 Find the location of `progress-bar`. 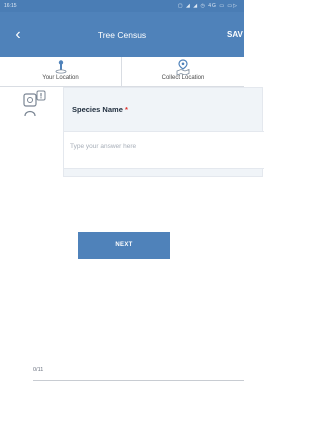

progress-bar is located at coordinates (138, 380).